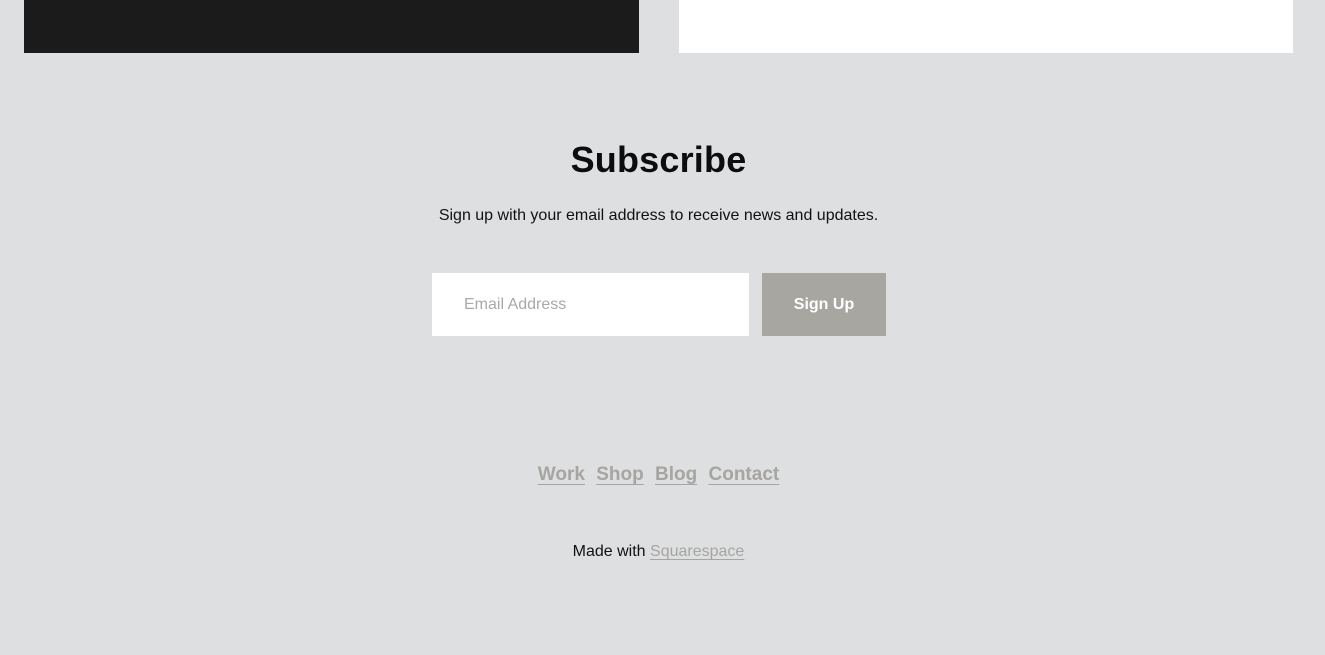 This screenshot has width=1325, height=655. I want to click on made-with-text: Made with, so click(611, 551).